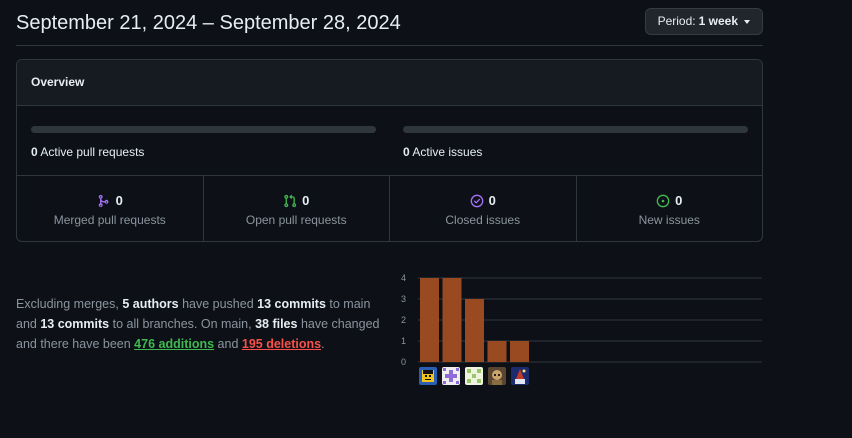 The width and height of the screenshot is (852, 438). What do you see at coordinates (670, 208) in the screenshot?
I see `stat-new-issues: 0 New issues` at bounding box center [670, 208].